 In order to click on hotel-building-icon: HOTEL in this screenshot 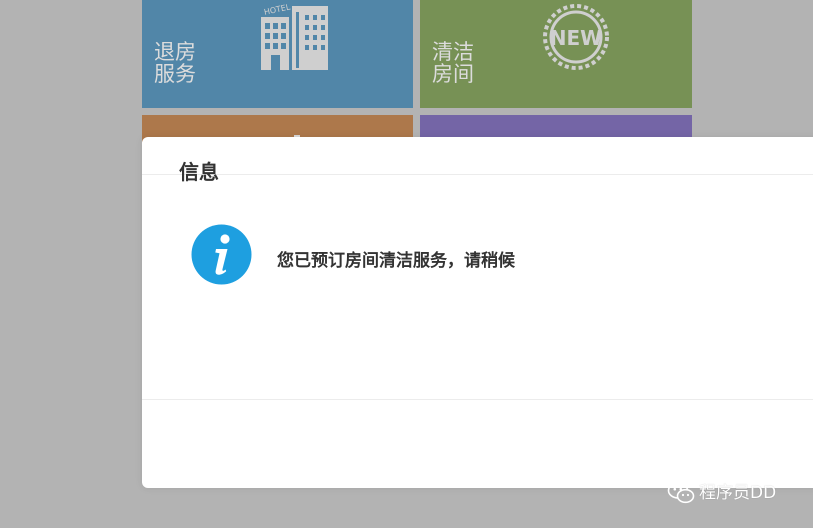, I will do `click(294, 36)`.